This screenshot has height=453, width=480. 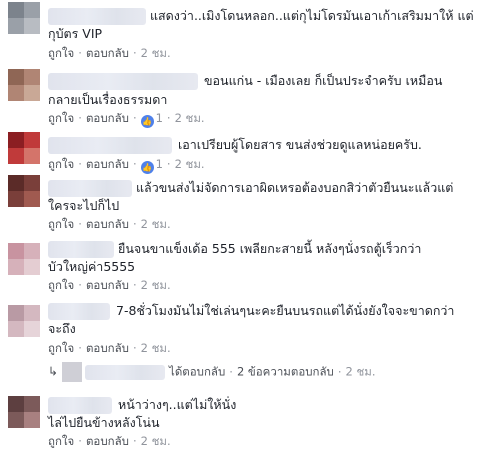 What do you see at coordinates (84, 205) in the screenshot?
I see `comment-text: ใครจะไปก็ไป` at bounding box center [84, 205].